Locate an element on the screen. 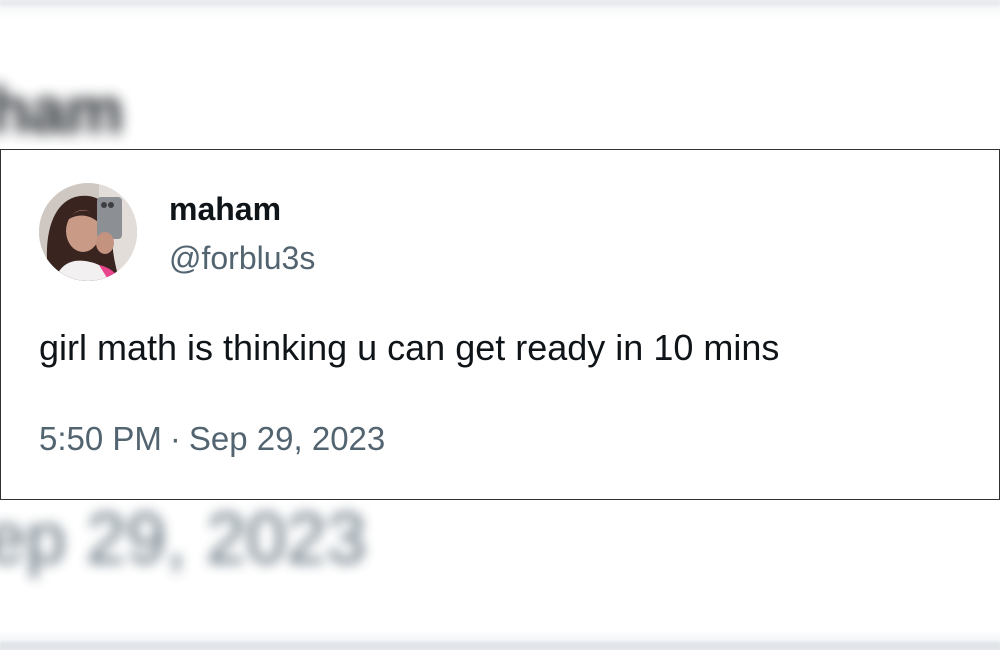  tweet-time: 5:50 PM is located at coordinates (100, 438).